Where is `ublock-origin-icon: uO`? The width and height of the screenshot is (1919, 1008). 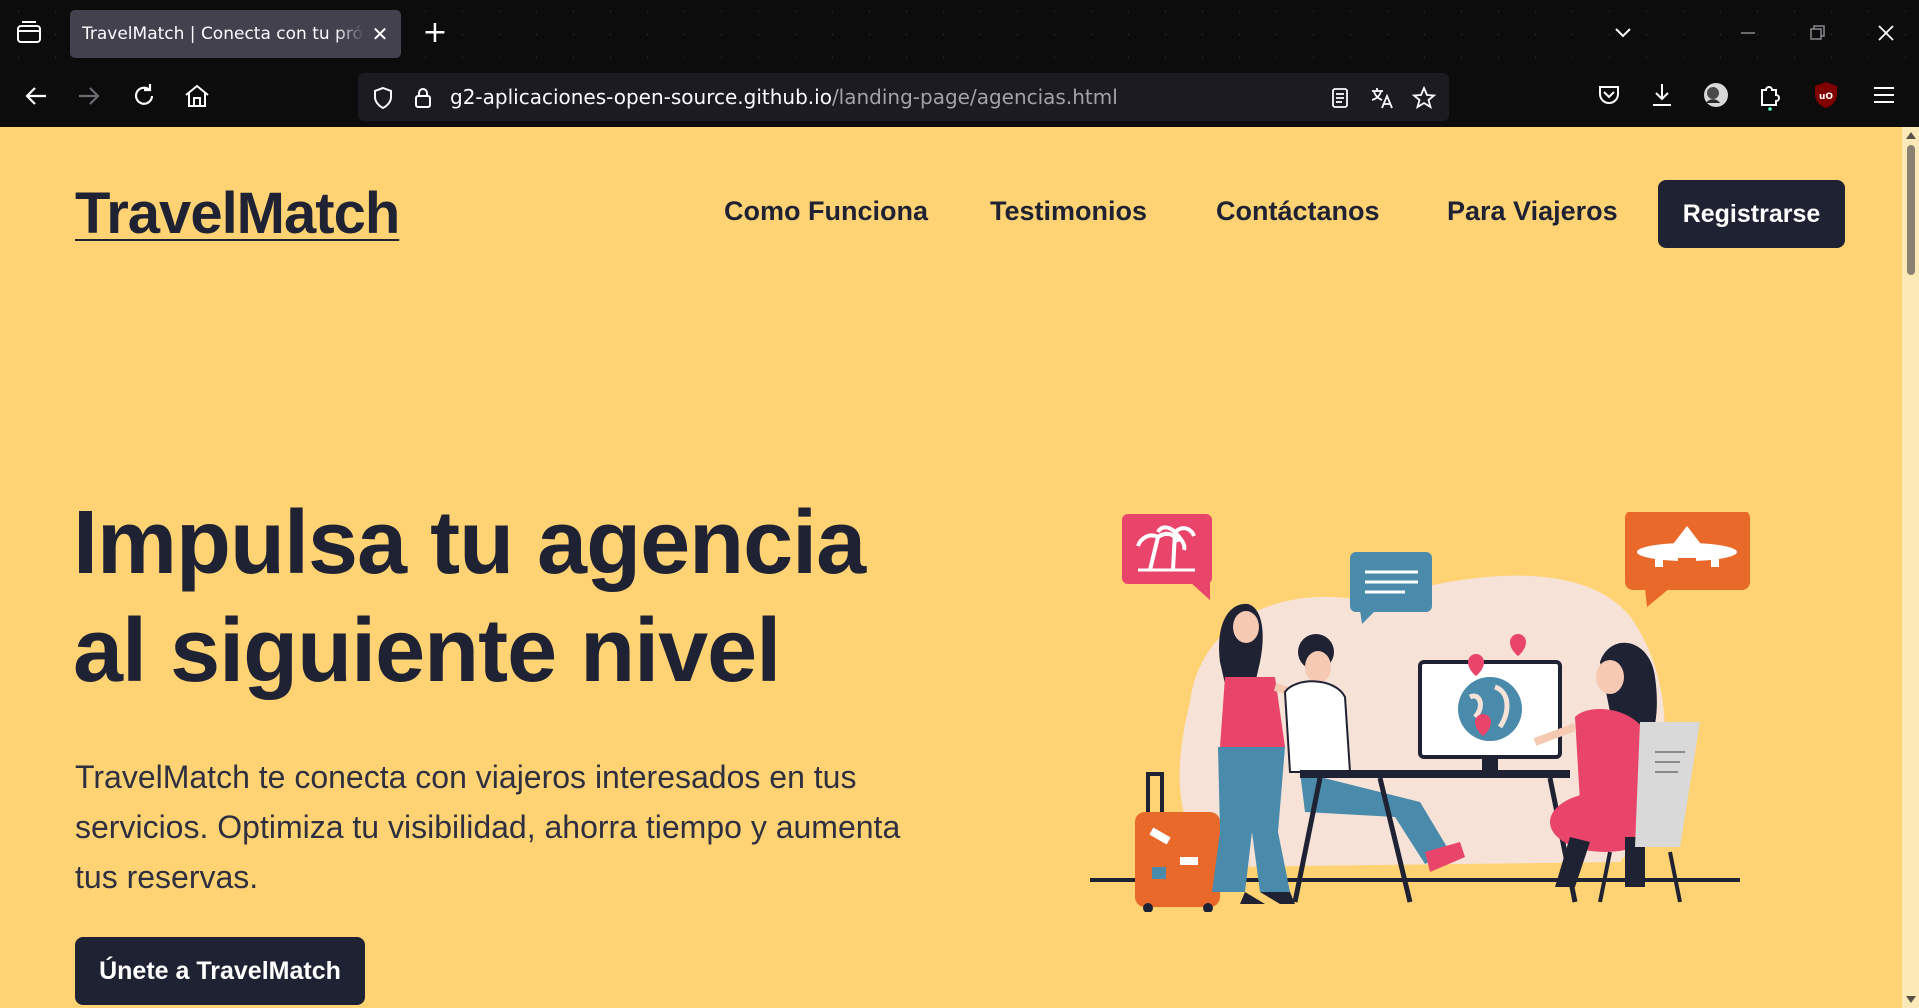
ublock-origin-icon: uO is located at coordinates (1826, 95).